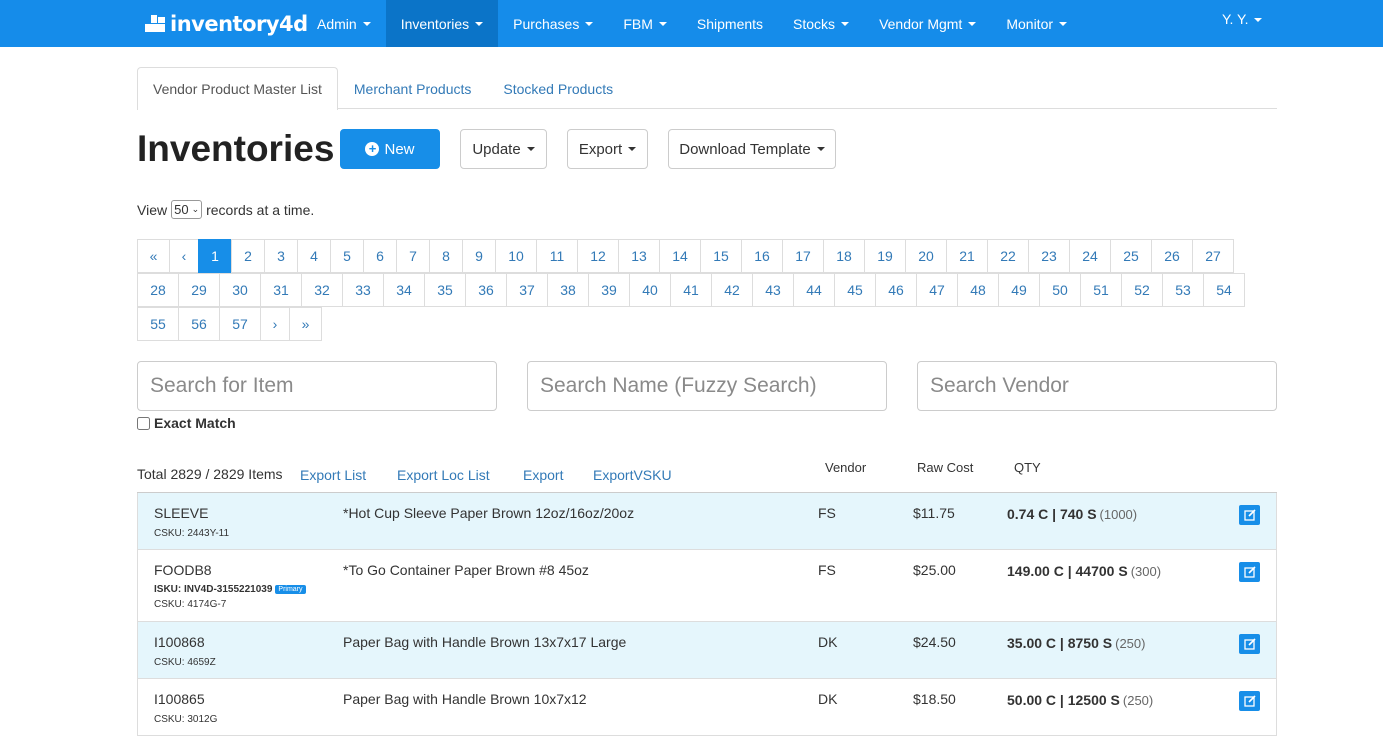  What do you see at coordinates (281, 256) in the screenshot?
I see `page-link-3: 3` at bounding box center [281, 256].